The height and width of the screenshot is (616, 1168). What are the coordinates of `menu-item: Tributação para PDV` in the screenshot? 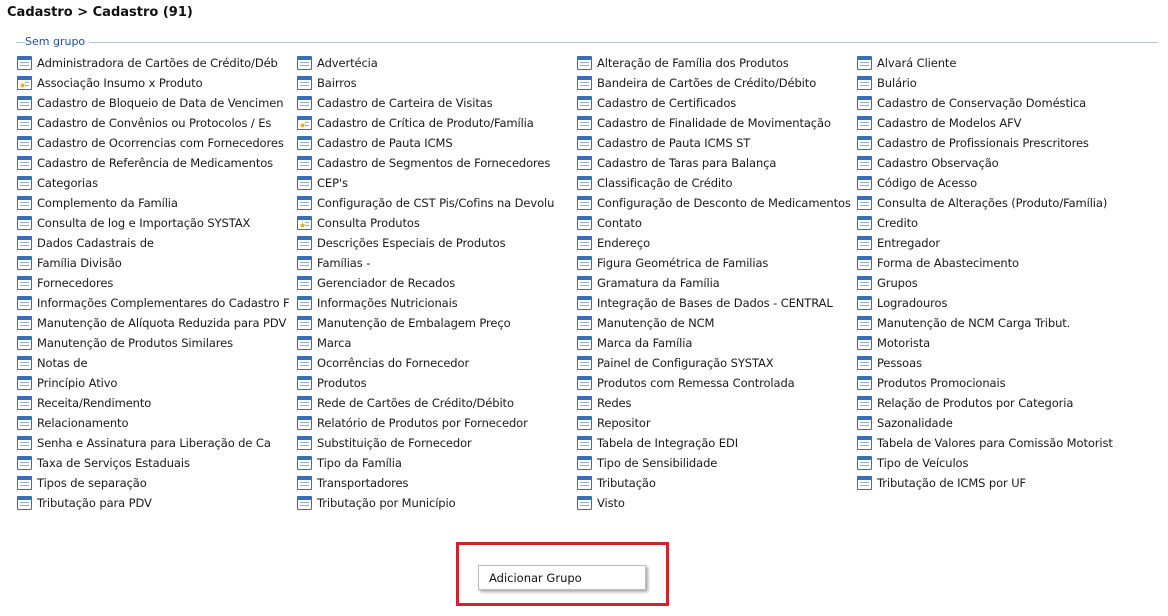 It's located at (154, 503).